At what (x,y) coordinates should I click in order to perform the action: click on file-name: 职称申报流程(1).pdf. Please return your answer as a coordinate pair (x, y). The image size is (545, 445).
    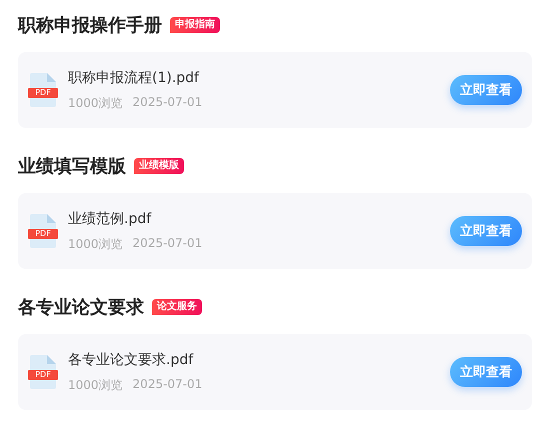
    Looking at the image, I should click on (134, 77).